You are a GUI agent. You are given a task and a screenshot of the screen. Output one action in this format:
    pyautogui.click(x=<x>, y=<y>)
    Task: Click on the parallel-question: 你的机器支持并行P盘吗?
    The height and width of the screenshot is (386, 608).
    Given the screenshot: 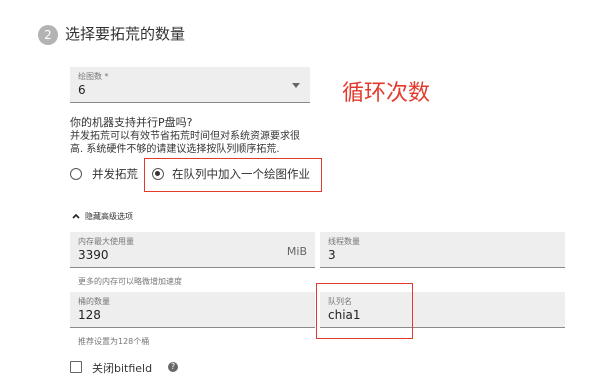 What is the action you would take?
    pyautogui.click(x=131, y=122)
    